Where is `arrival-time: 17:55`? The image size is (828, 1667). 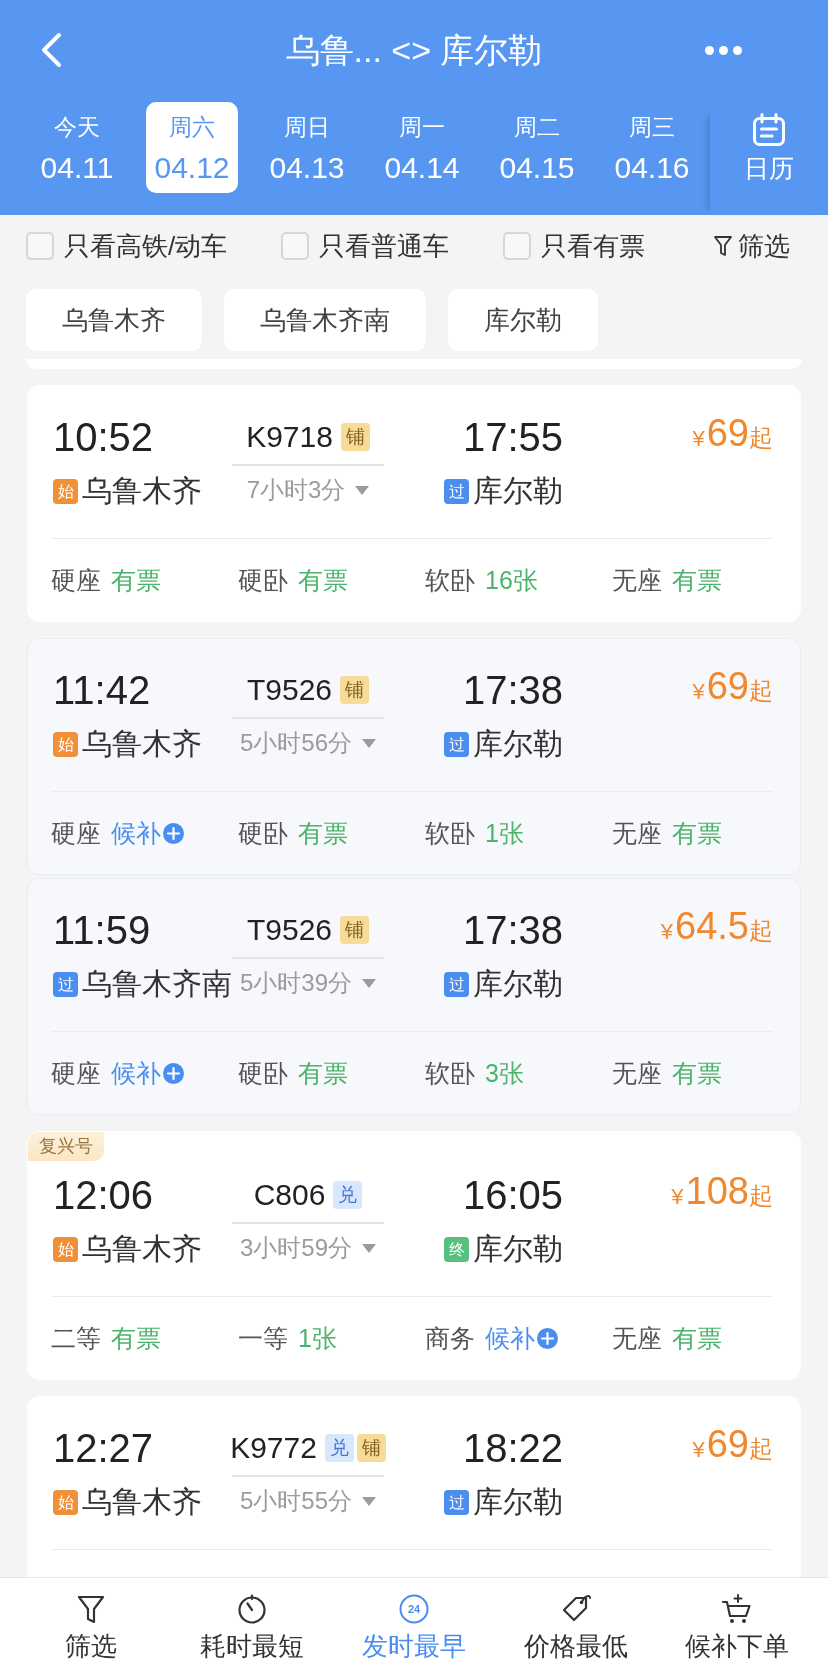 arrival-time: 17:55 is located at coordinates (512, 437).